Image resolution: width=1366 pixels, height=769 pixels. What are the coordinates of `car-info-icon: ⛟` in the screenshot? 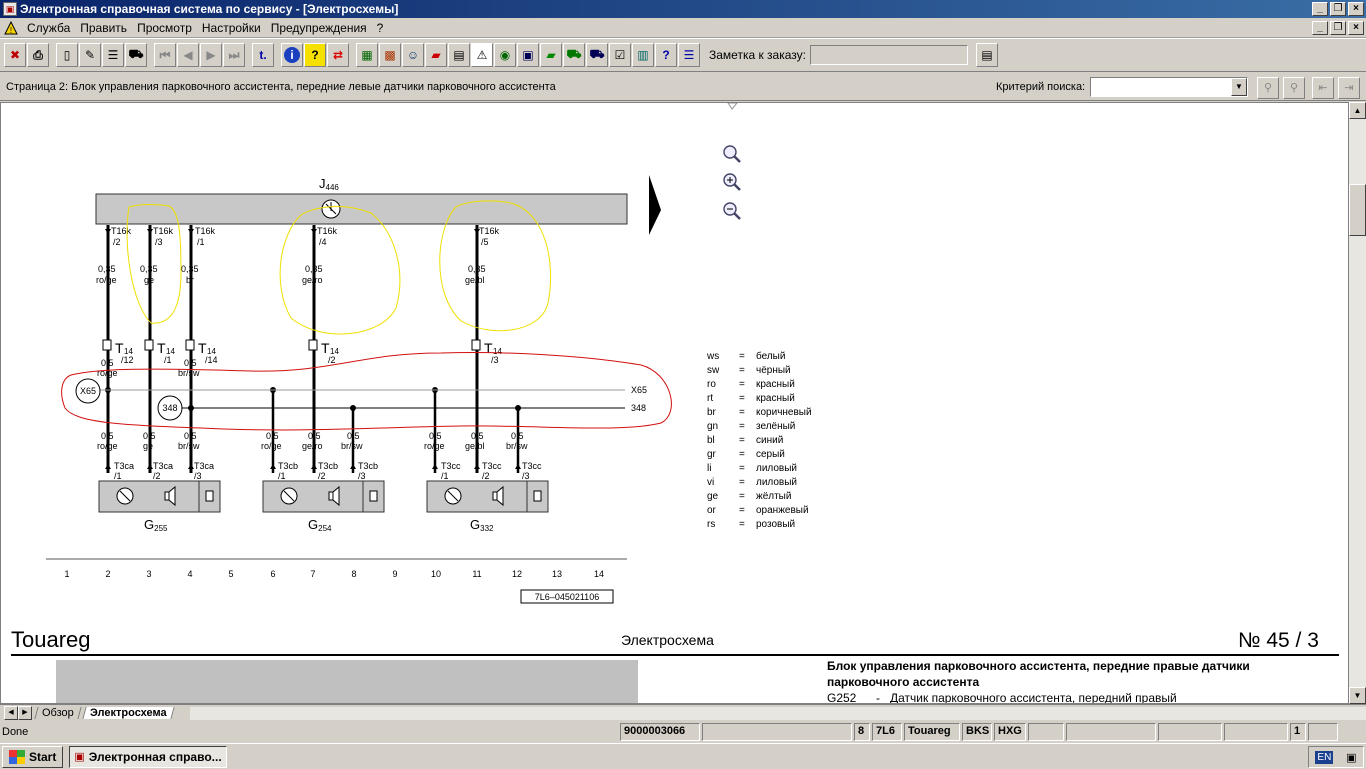 It's located at (597, 55).